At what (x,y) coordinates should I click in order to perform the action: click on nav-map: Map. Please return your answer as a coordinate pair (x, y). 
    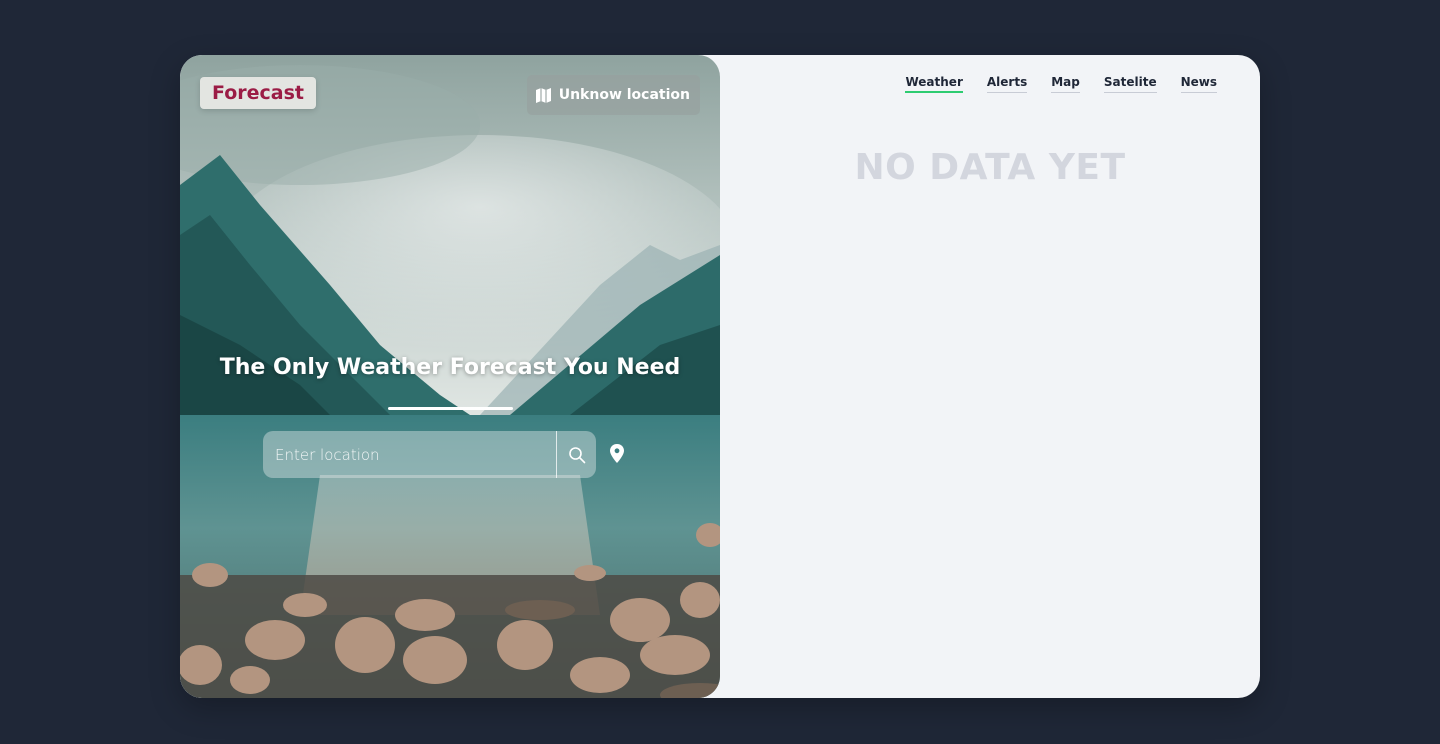
    Looking at the image, I should click on (1065, 84).